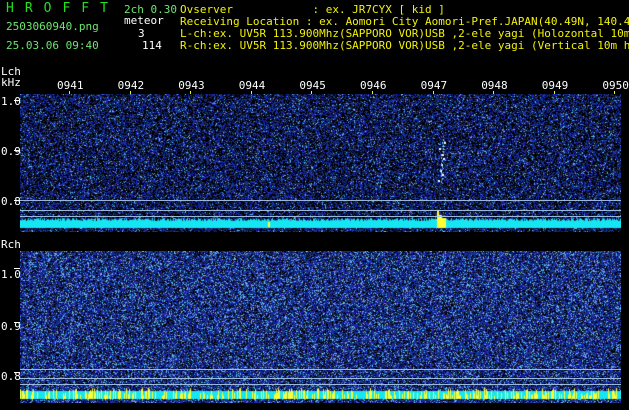 The width and height of the screenshot is (629, 410). I want to click on rch-label: Rch, so click(11, 244).